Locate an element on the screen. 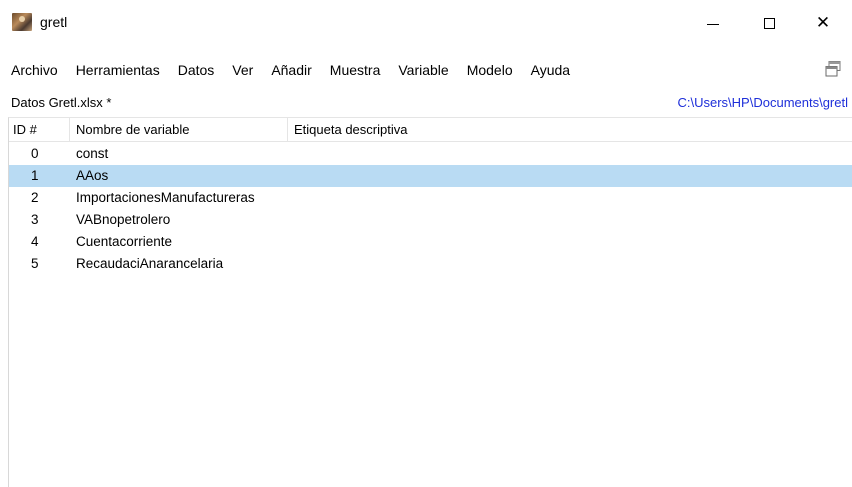  close-icon: ✕ is located at coordinates (823, 22).